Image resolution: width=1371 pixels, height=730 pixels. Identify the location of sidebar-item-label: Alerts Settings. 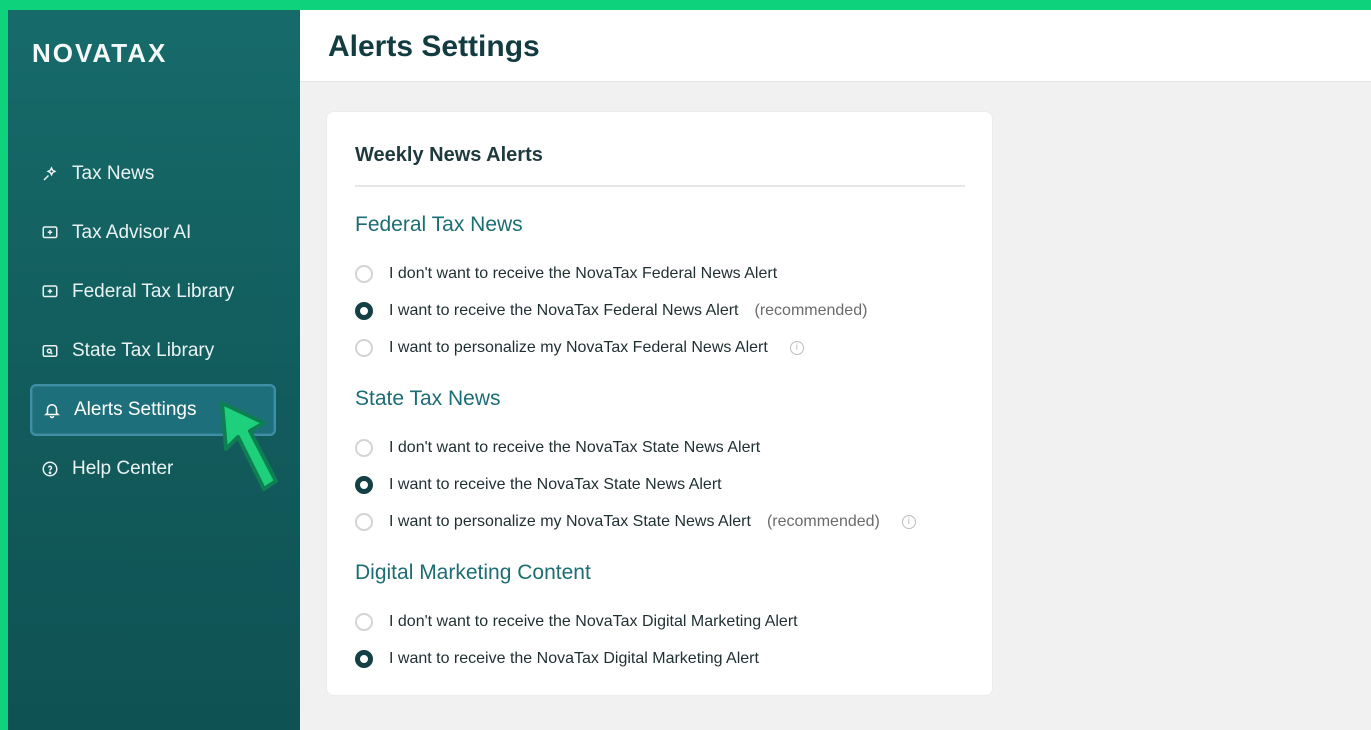
(135, 409).